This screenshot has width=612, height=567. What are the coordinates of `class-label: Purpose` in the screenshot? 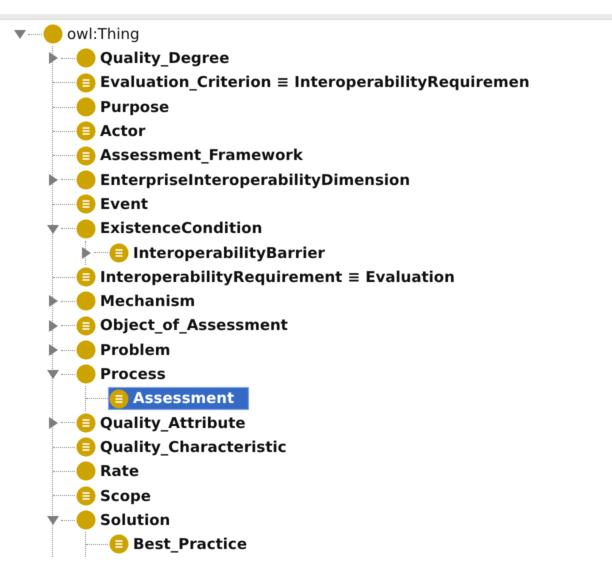 It's located at (135, 107).